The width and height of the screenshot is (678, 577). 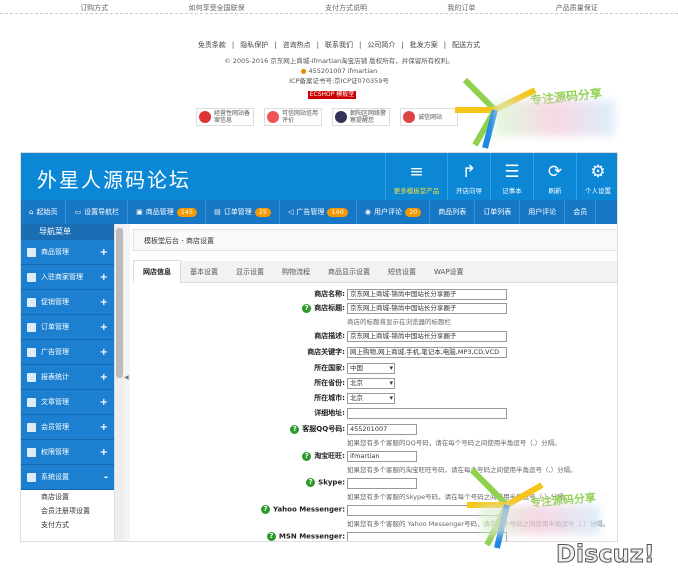 What do you see at coordinates (382, 456) in the screenshot?
I see `wangwang-input: ifmartian` at bounding box center [382, 456].